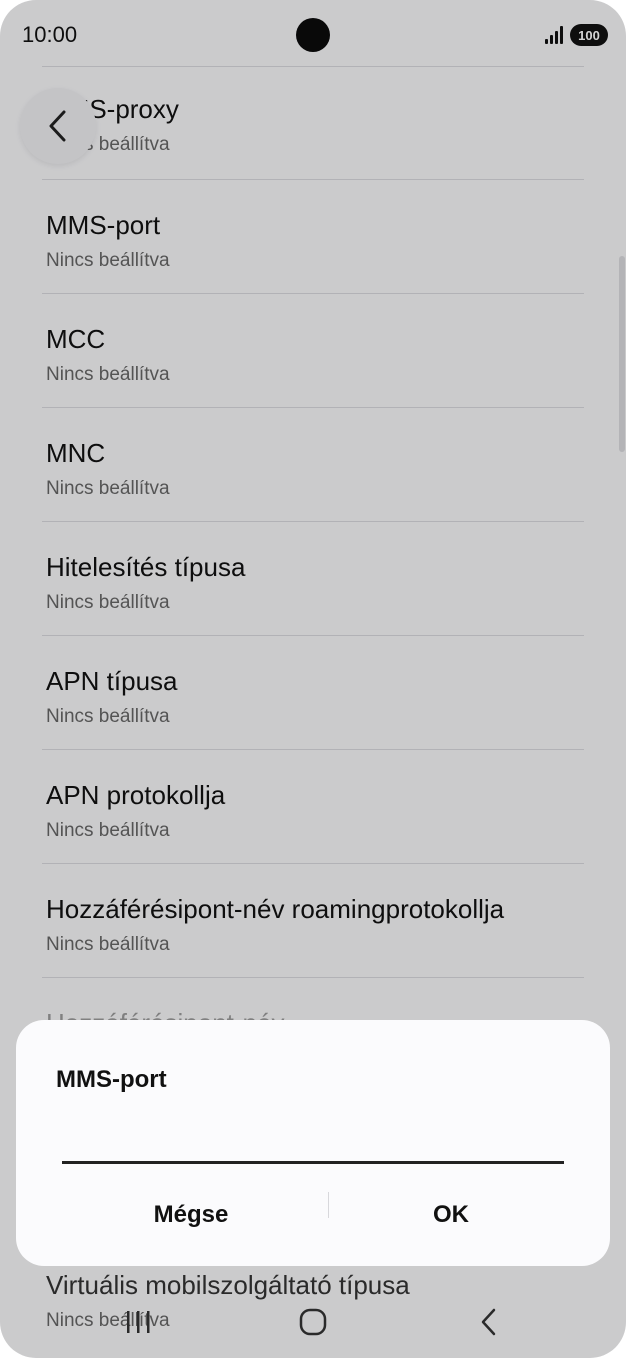 The width and height of the screenshot is (626, 1358). Describe the element at coordinates (111, 1079) in the screenshot. I see `dialog-title: MMS-port` at that location.